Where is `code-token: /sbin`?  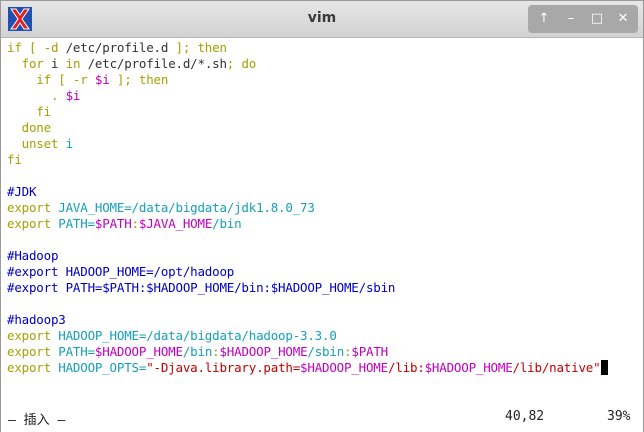 code-token: /sbin is located at coordinates (326, 351).